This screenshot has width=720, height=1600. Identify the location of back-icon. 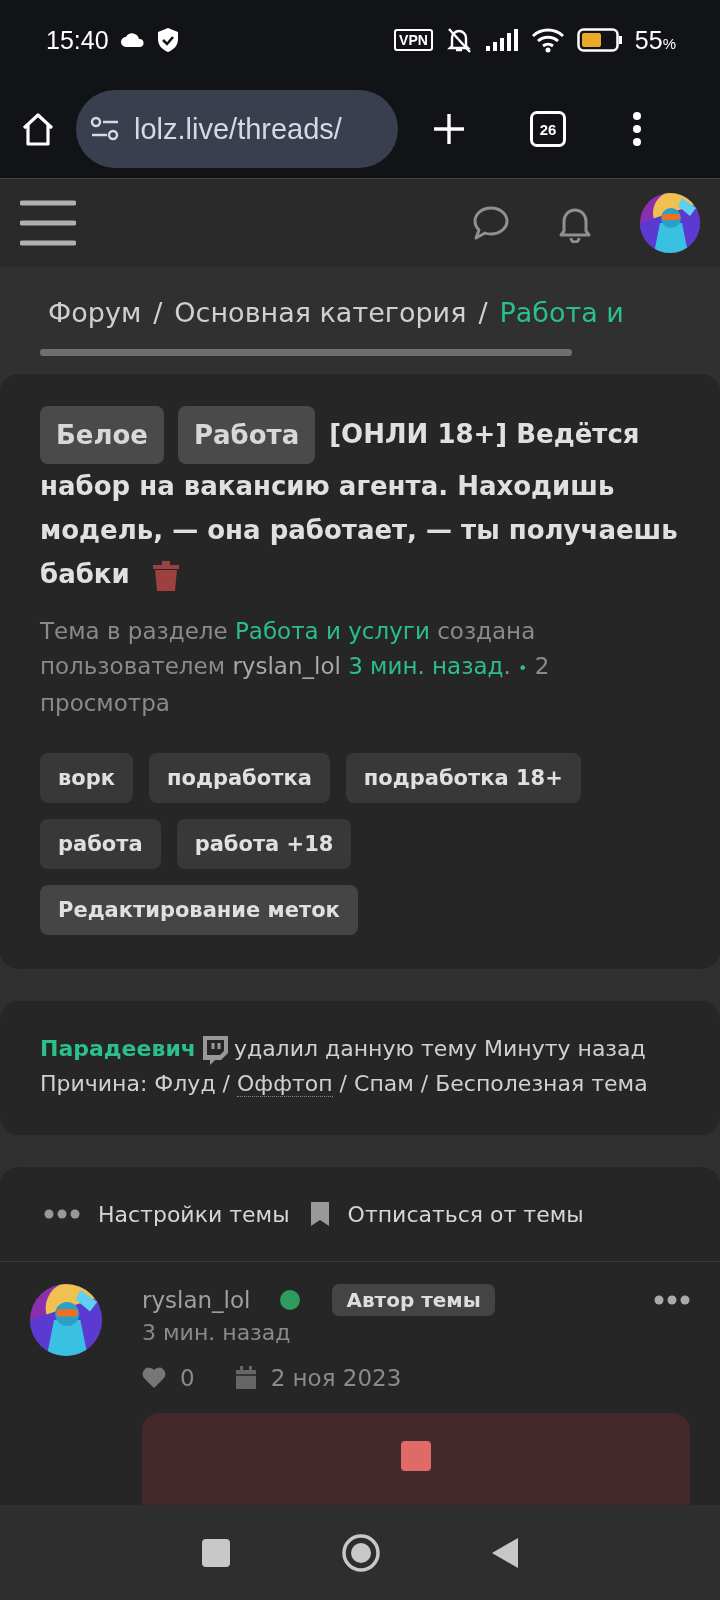
(505, 1552).